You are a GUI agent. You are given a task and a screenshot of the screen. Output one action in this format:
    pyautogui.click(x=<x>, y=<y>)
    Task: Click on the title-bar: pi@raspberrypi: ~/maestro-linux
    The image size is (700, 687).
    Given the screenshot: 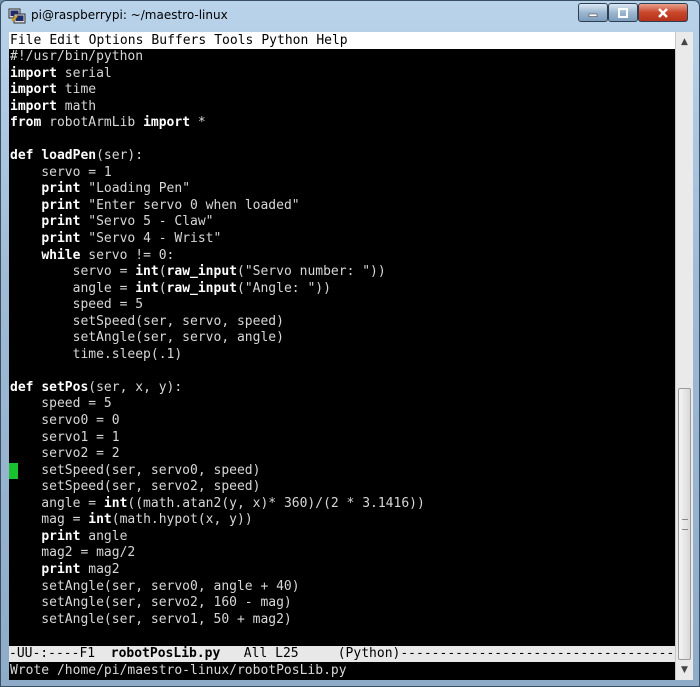 What is the action you would take?
    pyautogui.click(x=350, y=16)
    